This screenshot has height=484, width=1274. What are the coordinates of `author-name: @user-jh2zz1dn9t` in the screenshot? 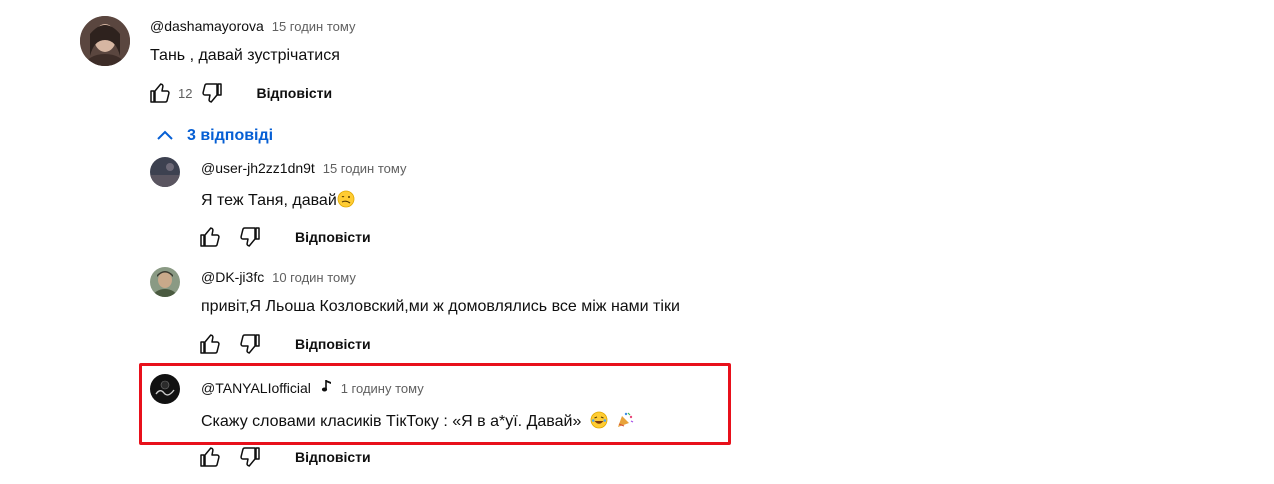 It's located at (258, 168).